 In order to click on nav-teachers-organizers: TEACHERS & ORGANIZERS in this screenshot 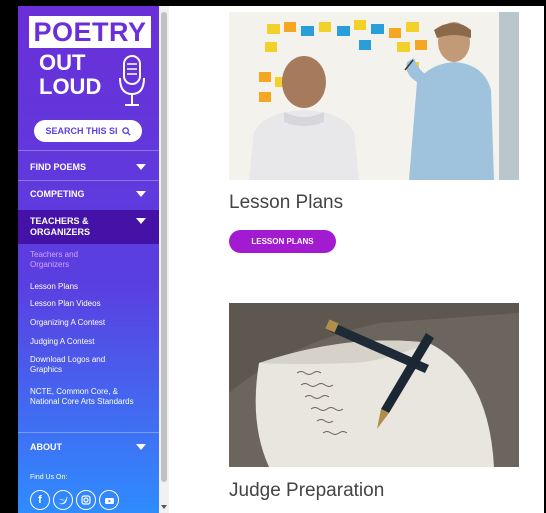, I will do `click(88, 227)`.